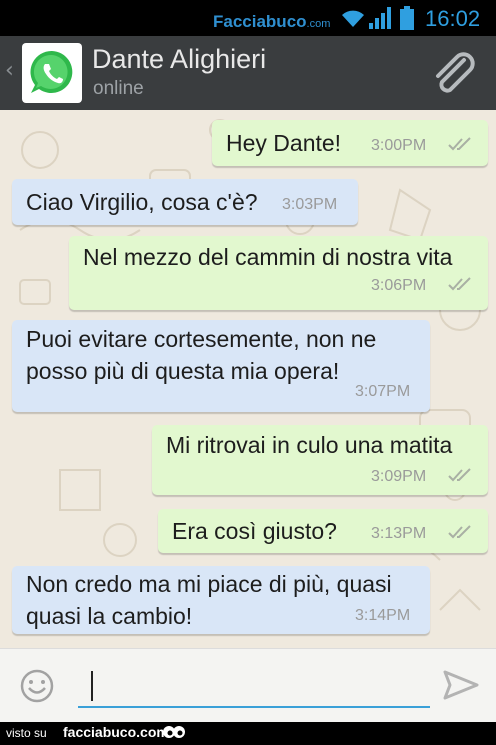 The width and height of the screenshot is (496, 745). I want to click on message-line: posso più di questa mia opera!, so click(183, 371).